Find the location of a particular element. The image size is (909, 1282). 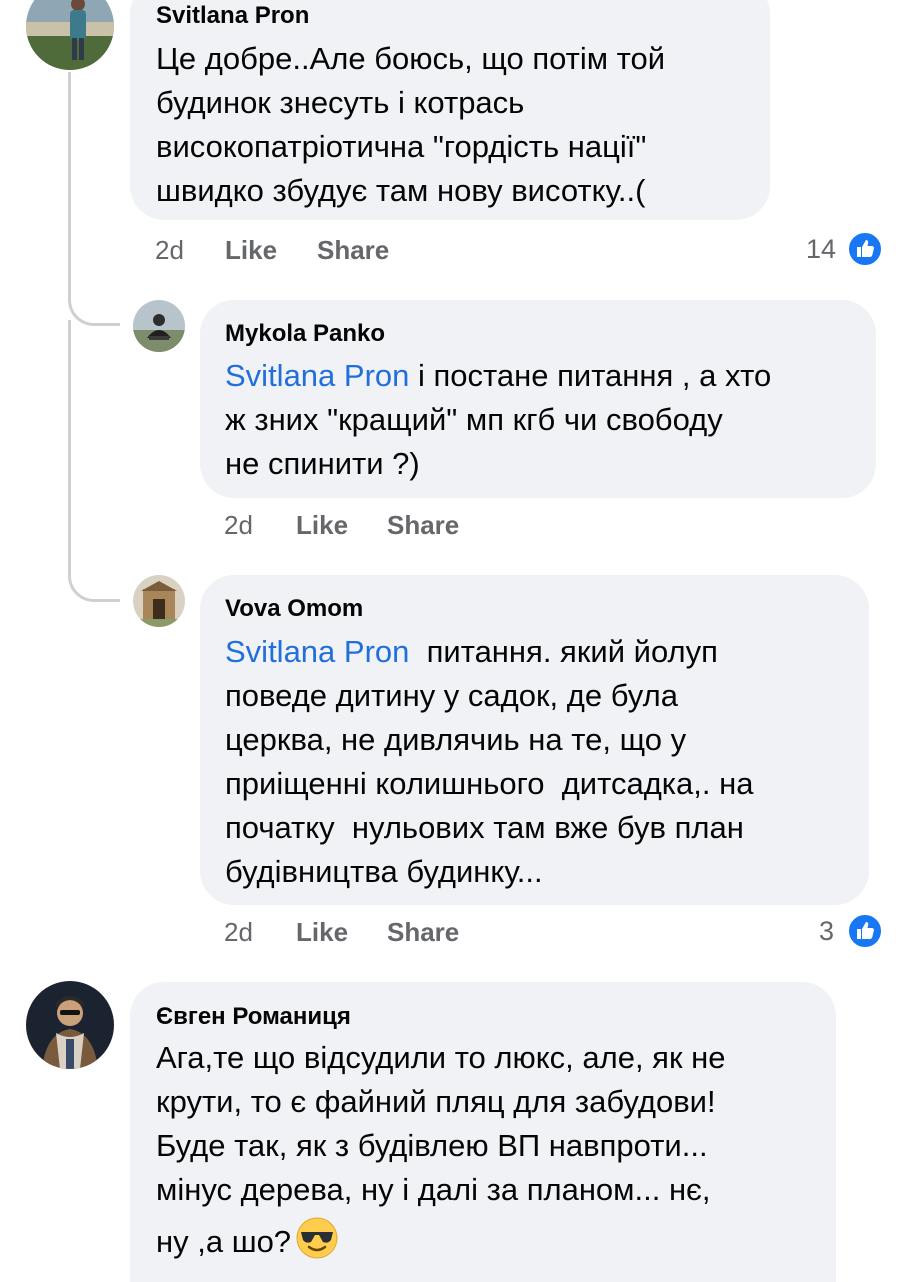

comment-line: будинок знесуть і котрась is located at coordinates (340, 102).